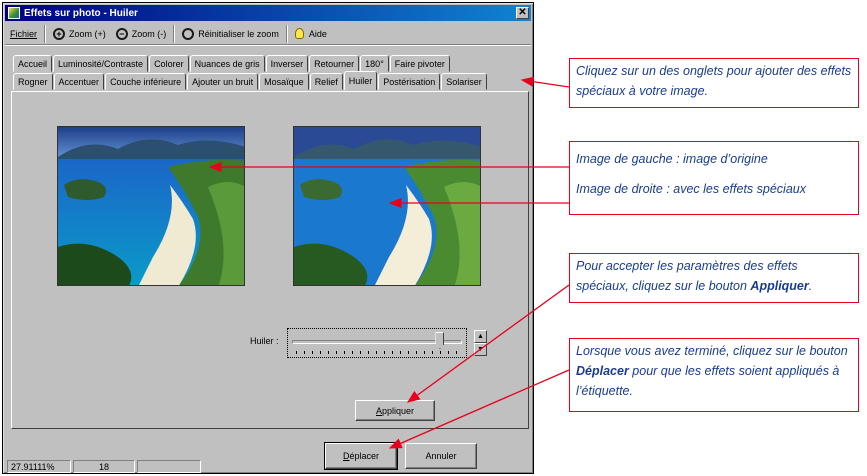  I want to click on app-icon, so click(14, 13).